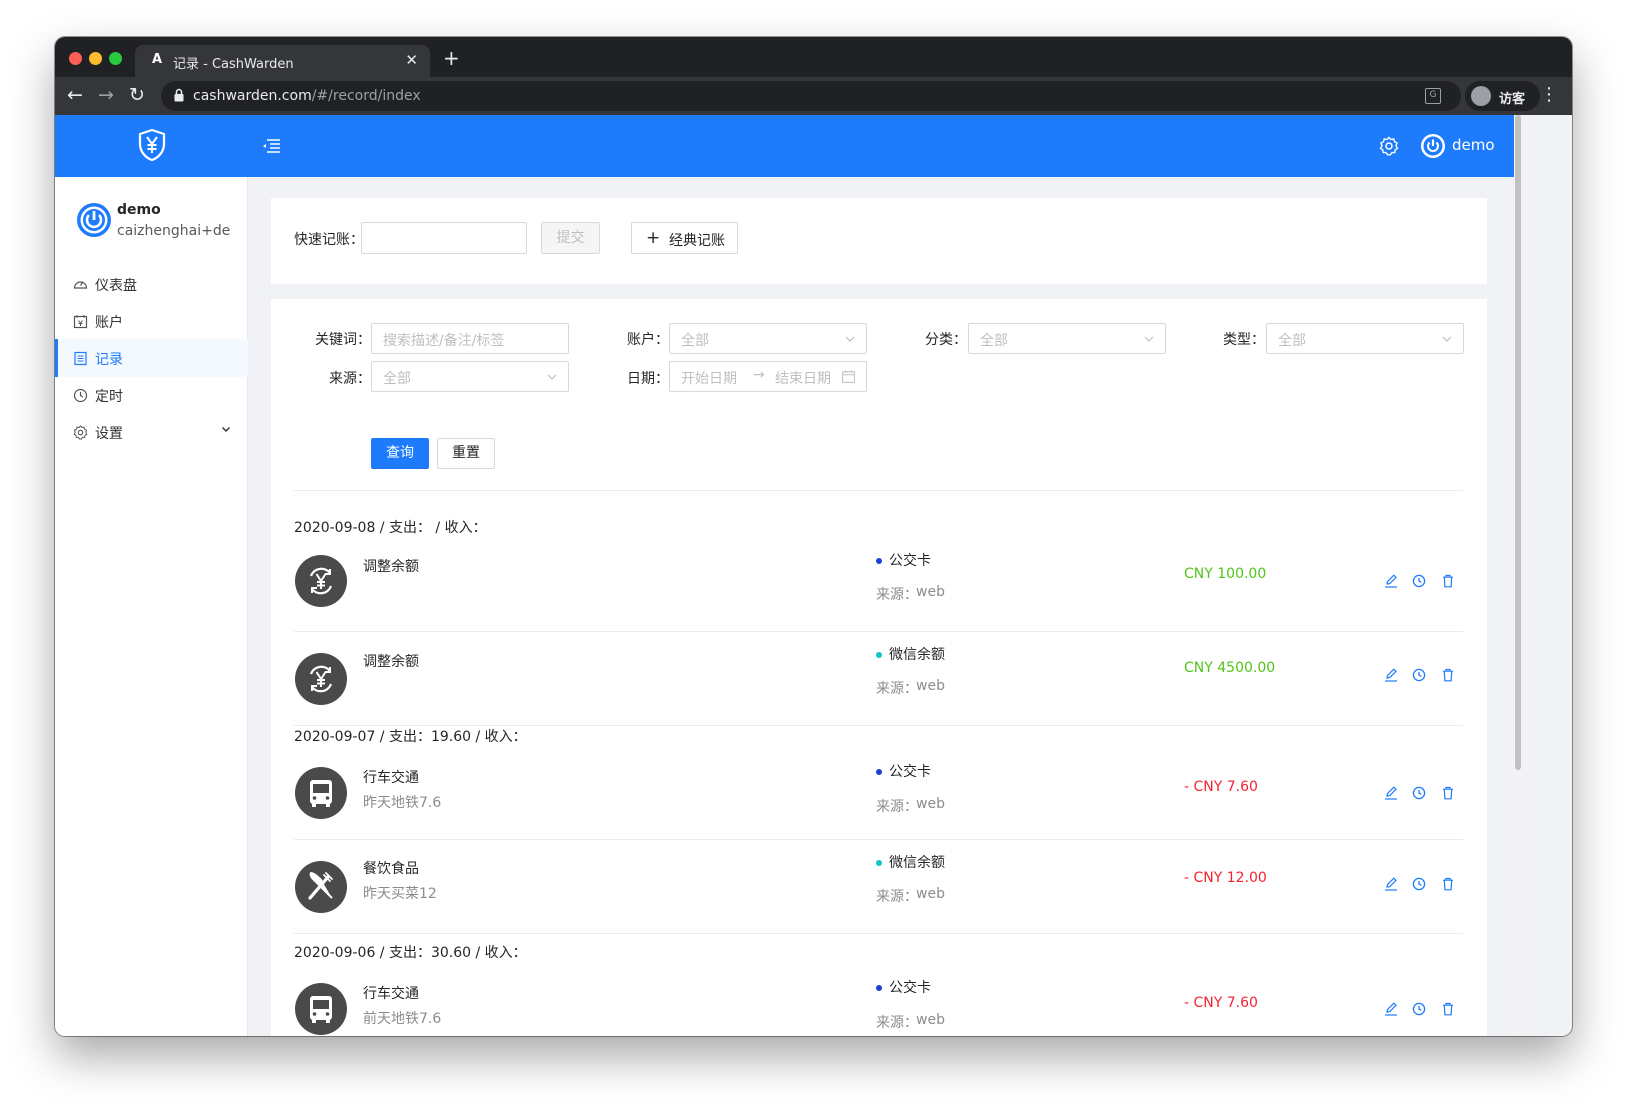 The image size is (1627, 1108). I want to click on query-button: 查询, so click(400, 453).